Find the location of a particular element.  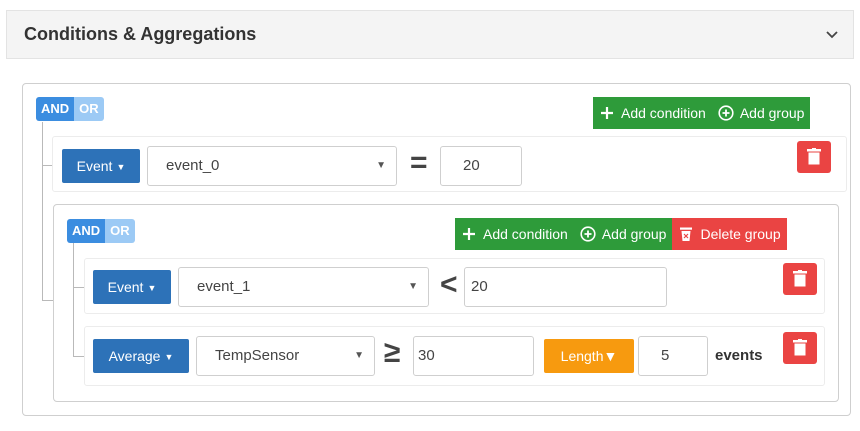

window-type-dropdown: Length▼ is located at coordinates (589, 356).